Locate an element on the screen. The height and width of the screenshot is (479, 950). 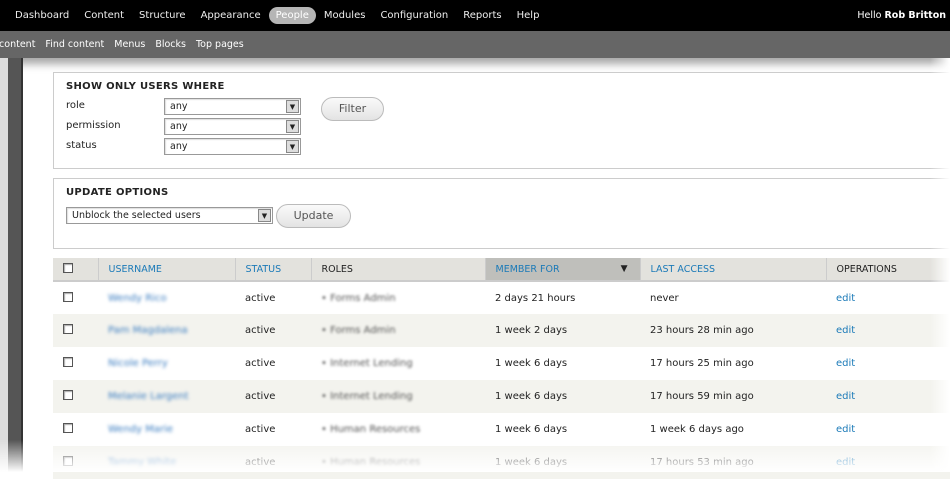
last-access-cell: 17 hours 59 min ago is located at coordinates (733, 396).